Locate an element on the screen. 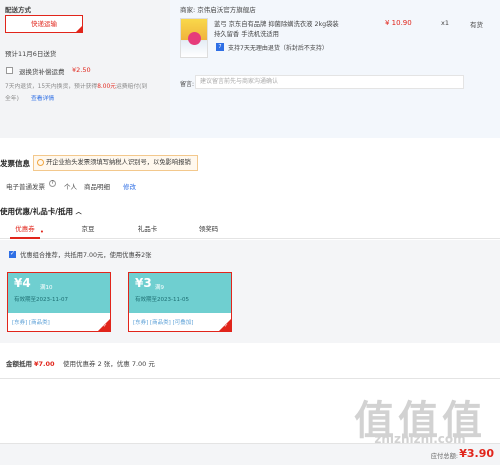 The height and width of the screenshot is (465, 500). note-input: 建议留言前先与商家沟通确认 is located at coordinates (329, 82).